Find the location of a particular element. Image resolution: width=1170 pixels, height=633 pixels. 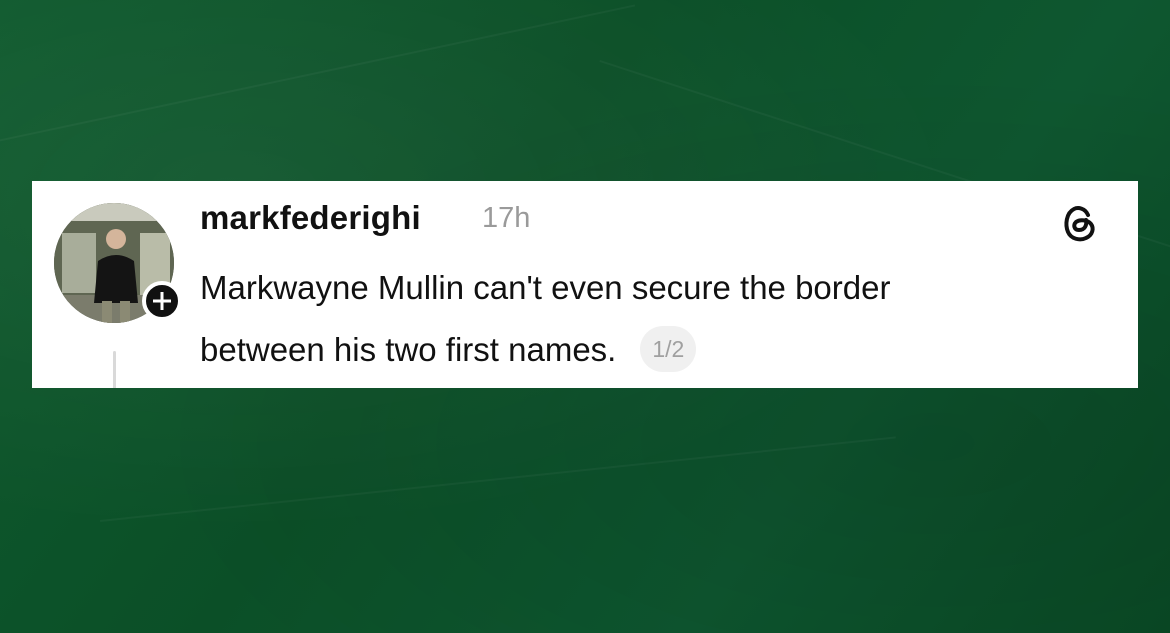

plus-icon is located at coordinates (162, 301).